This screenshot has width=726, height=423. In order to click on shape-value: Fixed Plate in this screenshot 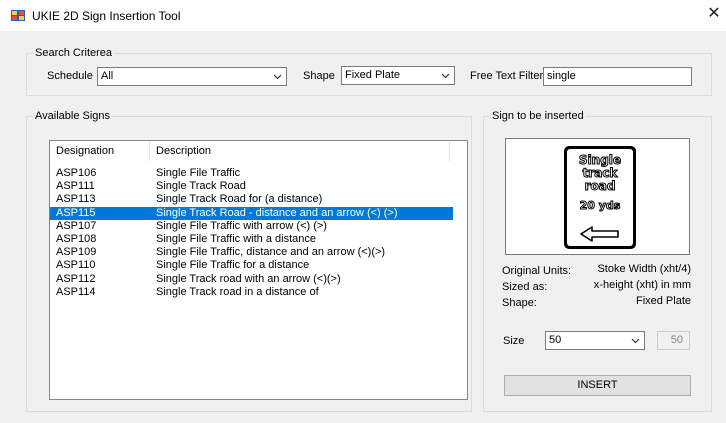, I will do `click(373, 75)`.